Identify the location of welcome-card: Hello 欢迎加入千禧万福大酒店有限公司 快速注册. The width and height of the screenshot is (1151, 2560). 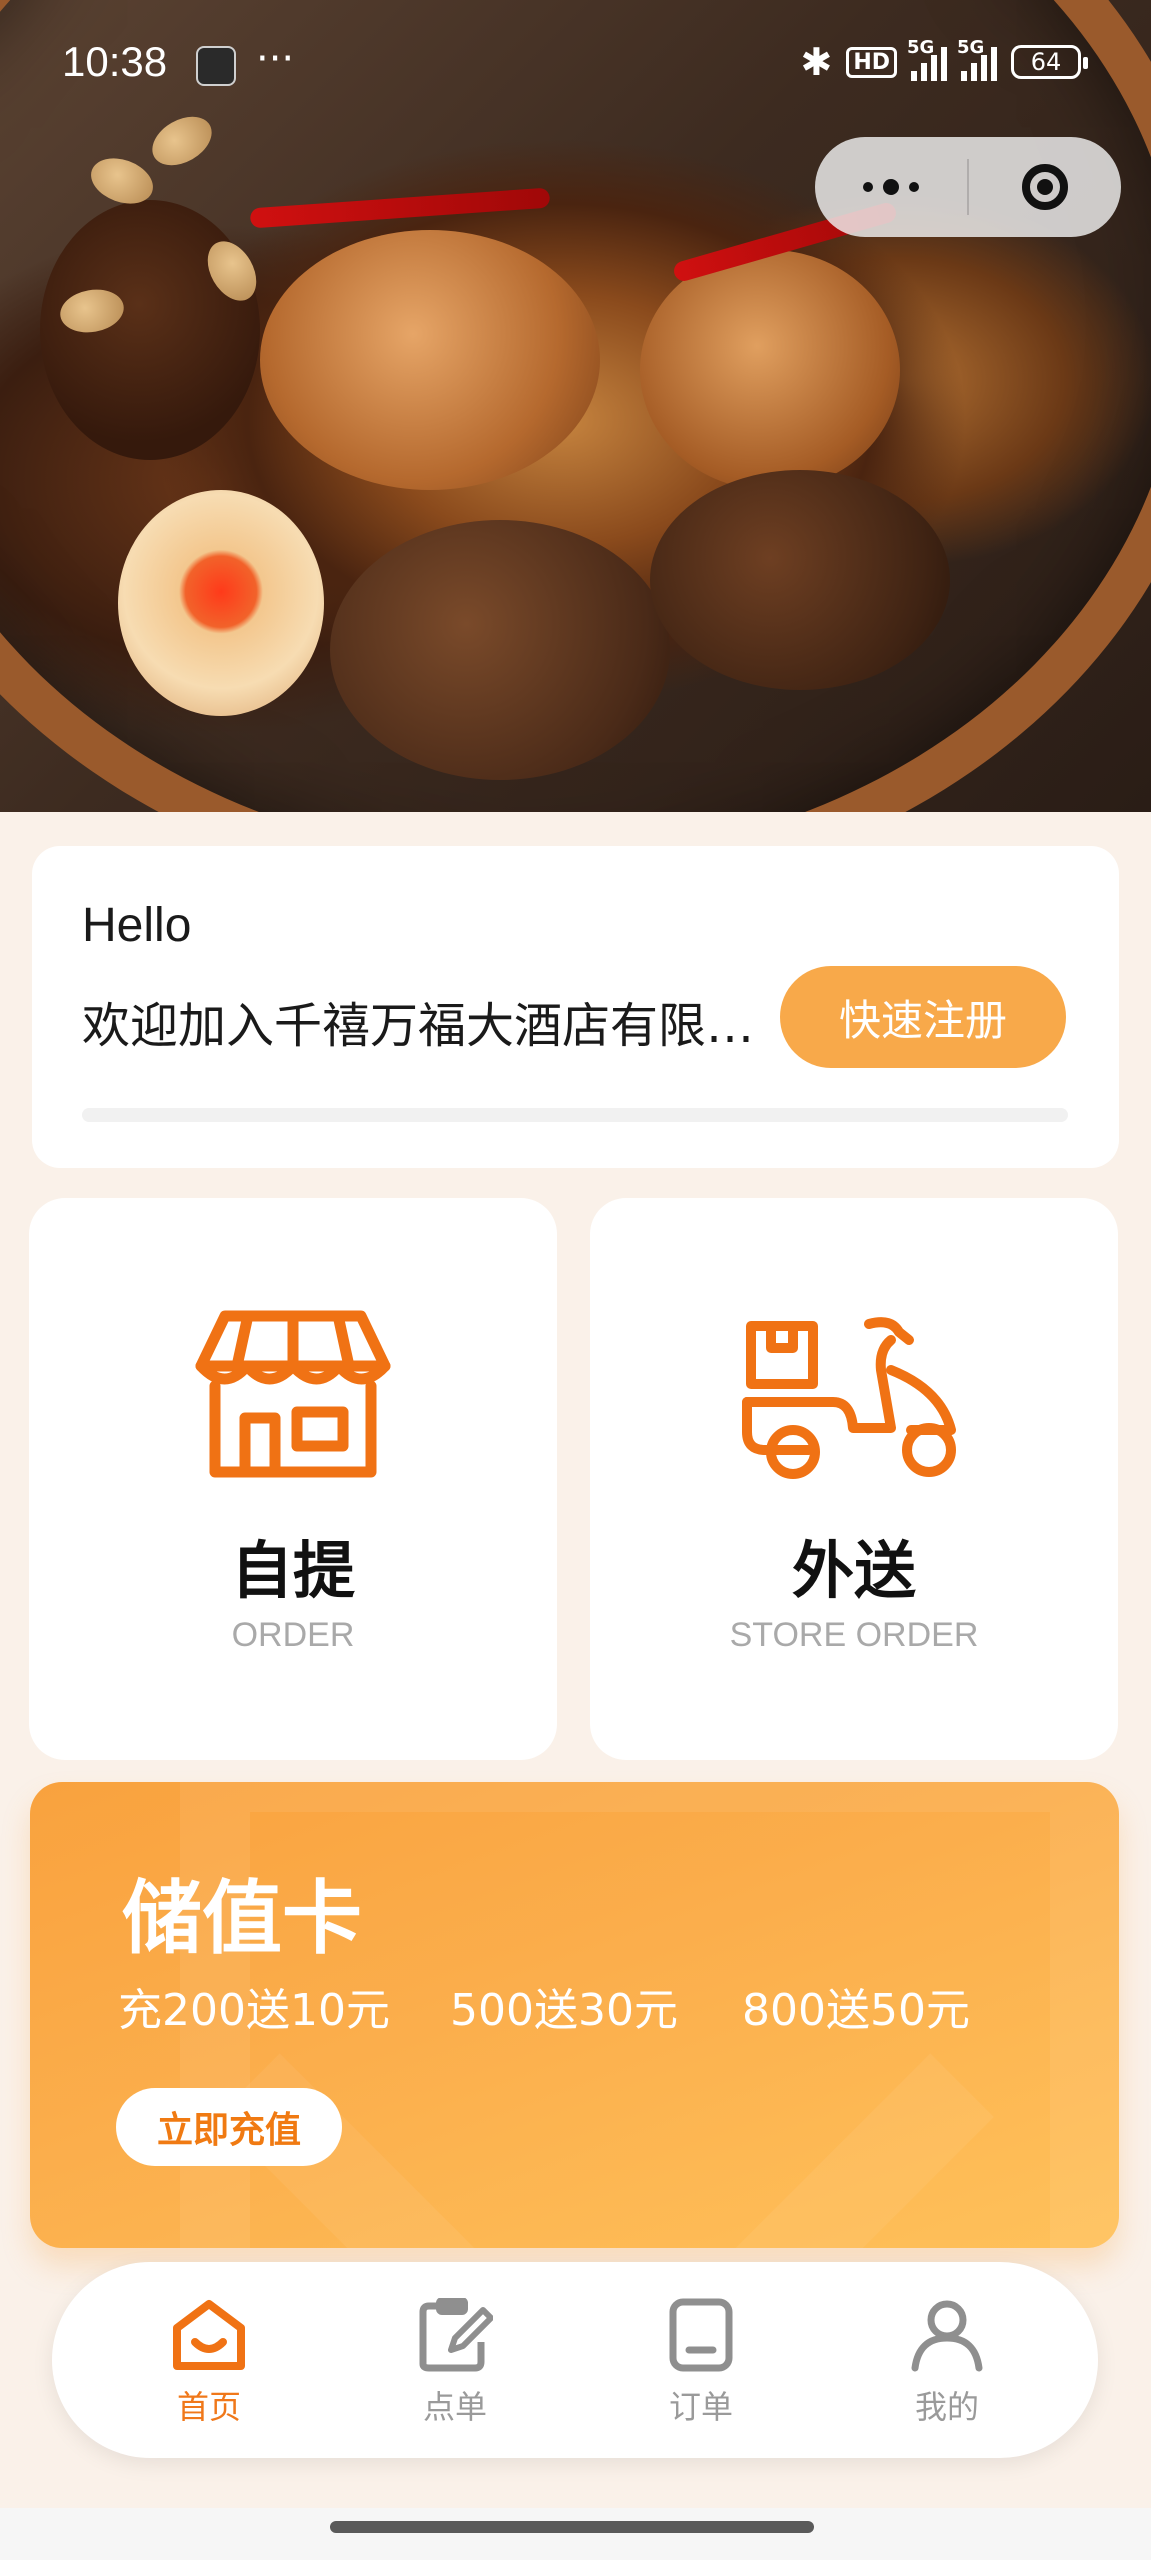
(575, 1007).